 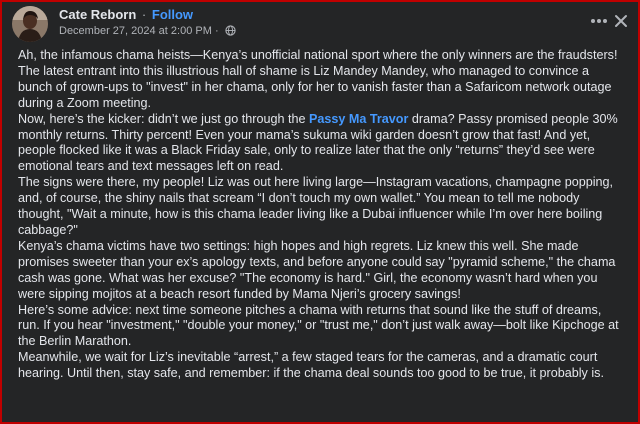 What do you see at coordinates (599, 21) in the screenshot?
I see `more-options-icon` at bounding box center [599, 21].